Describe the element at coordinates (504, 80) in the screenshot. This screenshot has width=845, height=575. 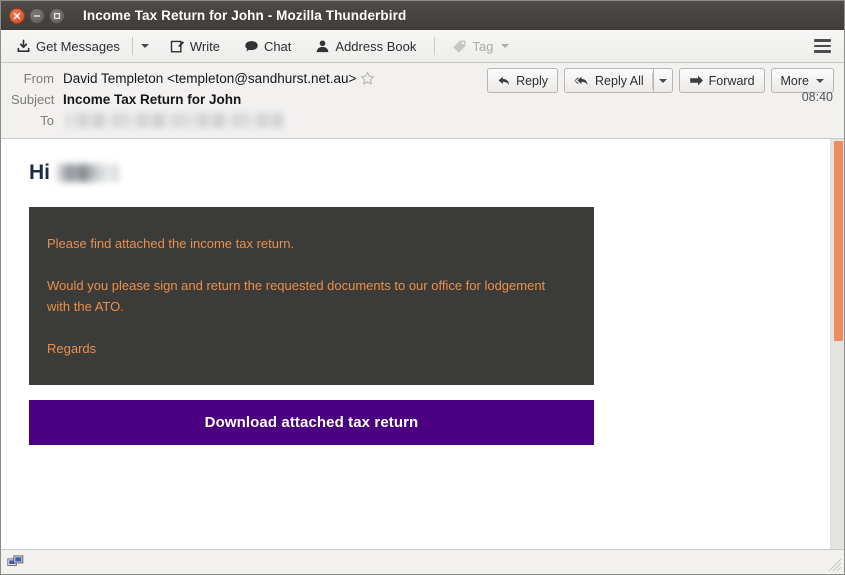
I see `reply-arrow-icon` at that location.